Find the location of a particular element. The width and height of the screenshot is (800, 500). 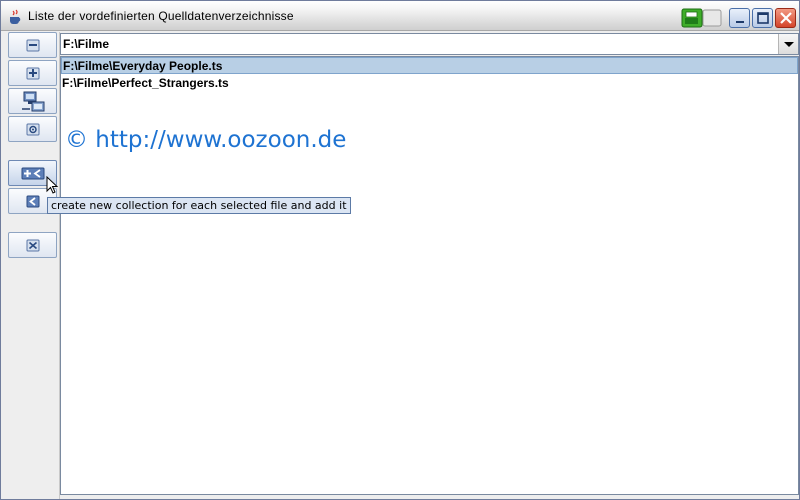

remove-dir-button is located at coordinates (32, 45).